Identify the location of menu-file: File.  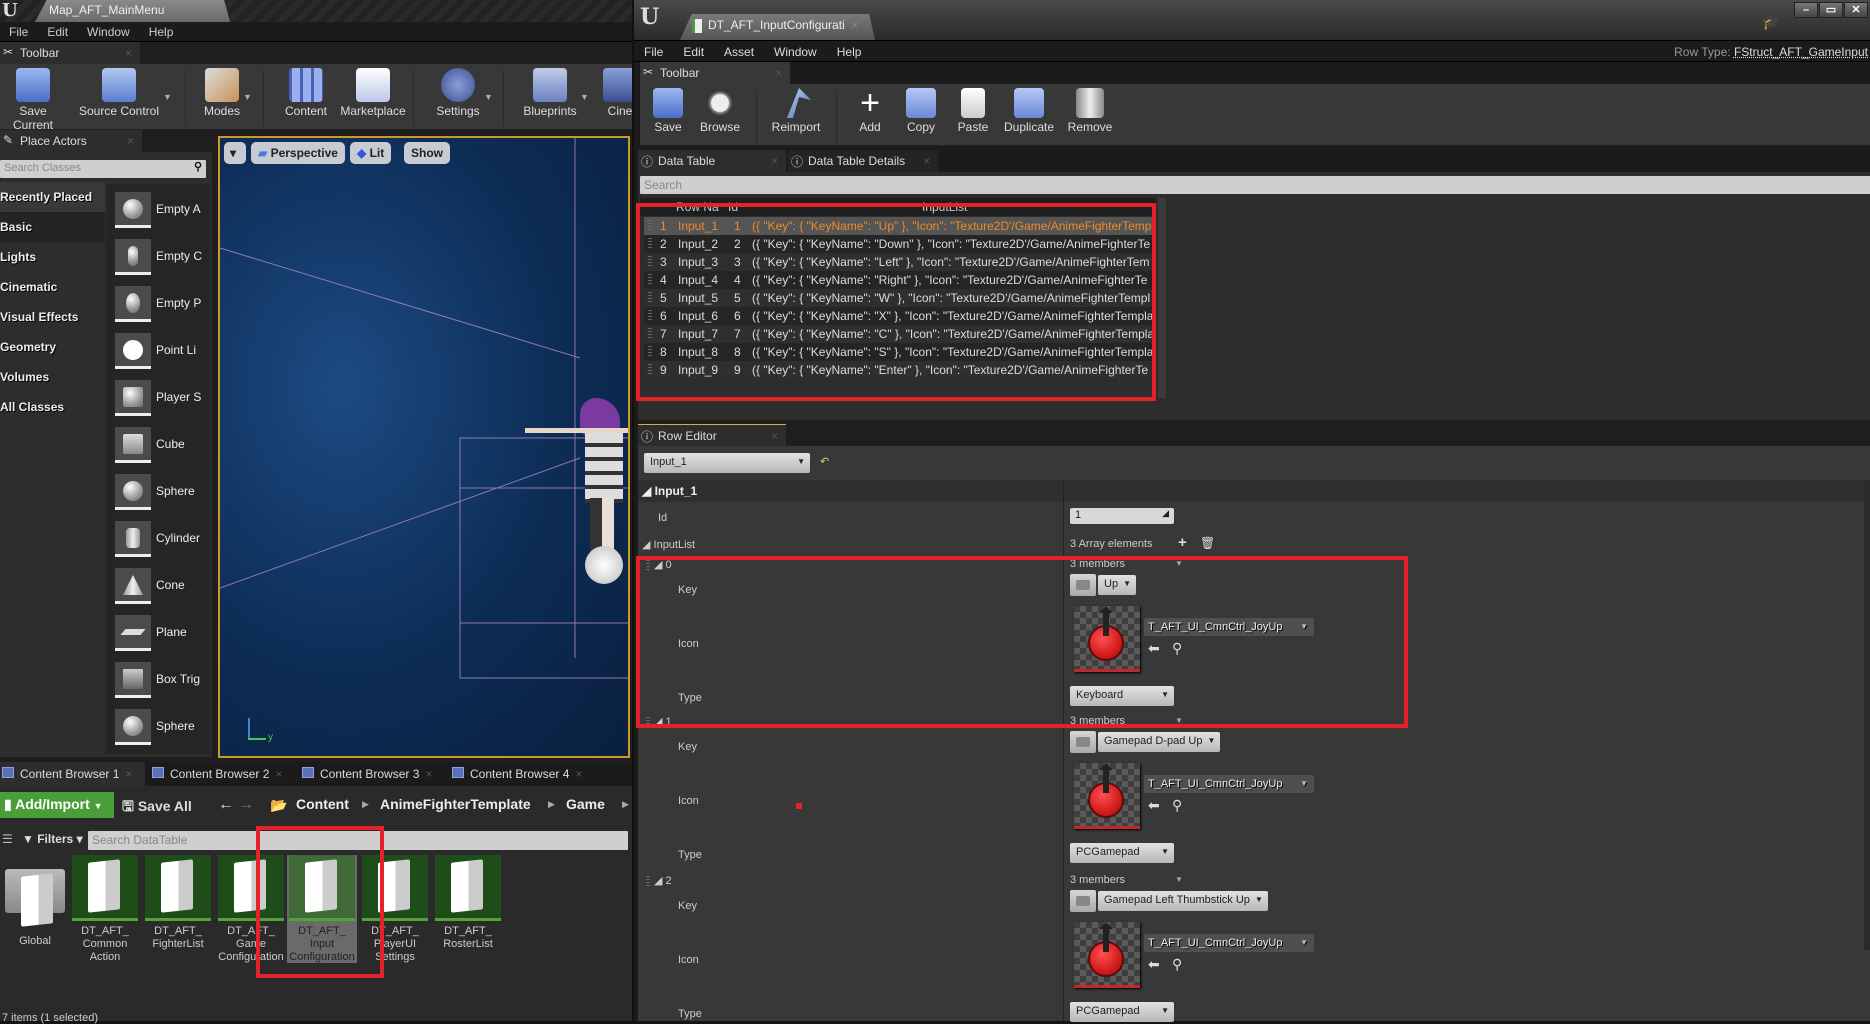
(19, 30).